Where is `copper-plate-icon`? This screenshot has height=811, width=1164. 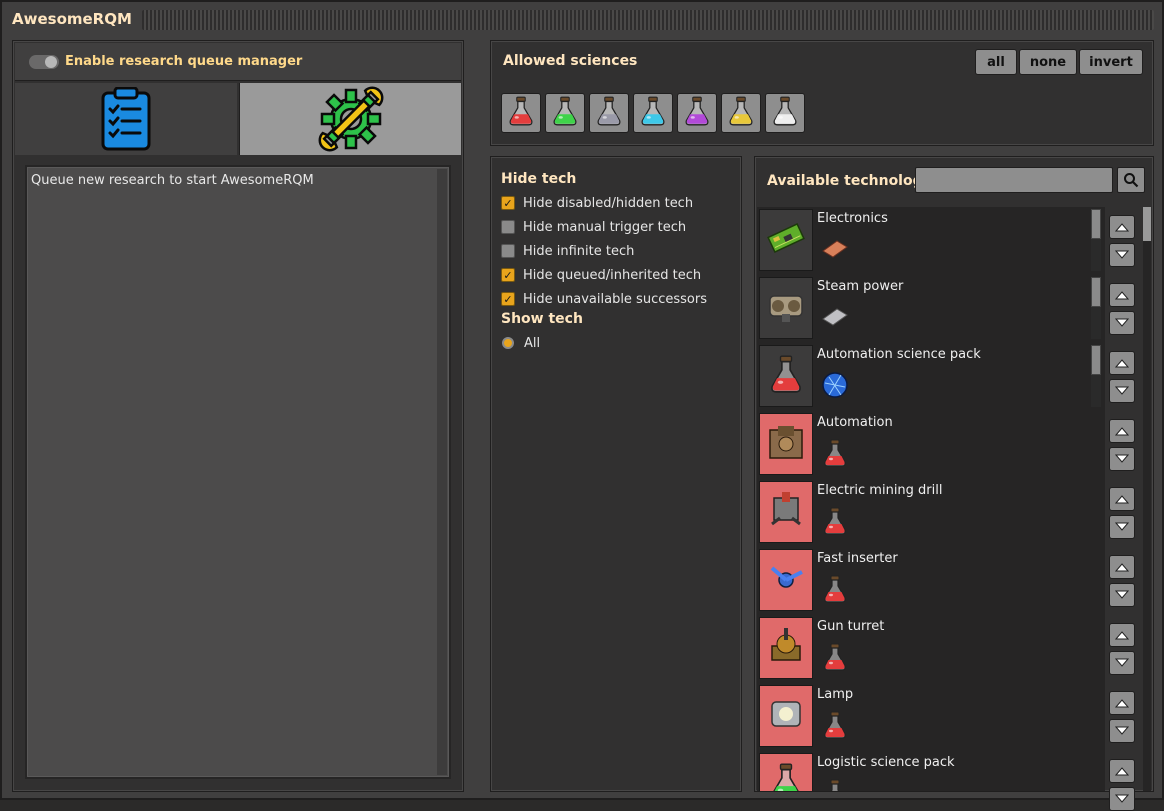
copper-plate-icon is located at coordinates (835, 249).